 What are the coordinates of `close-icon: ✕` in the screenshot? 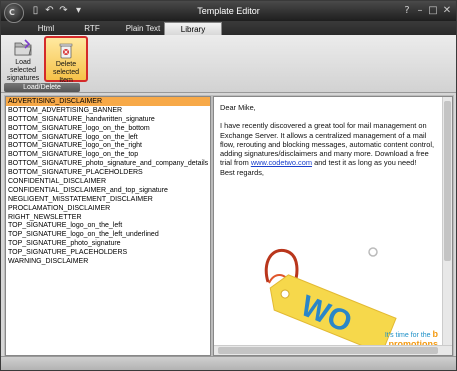 It's located at (447, 11).